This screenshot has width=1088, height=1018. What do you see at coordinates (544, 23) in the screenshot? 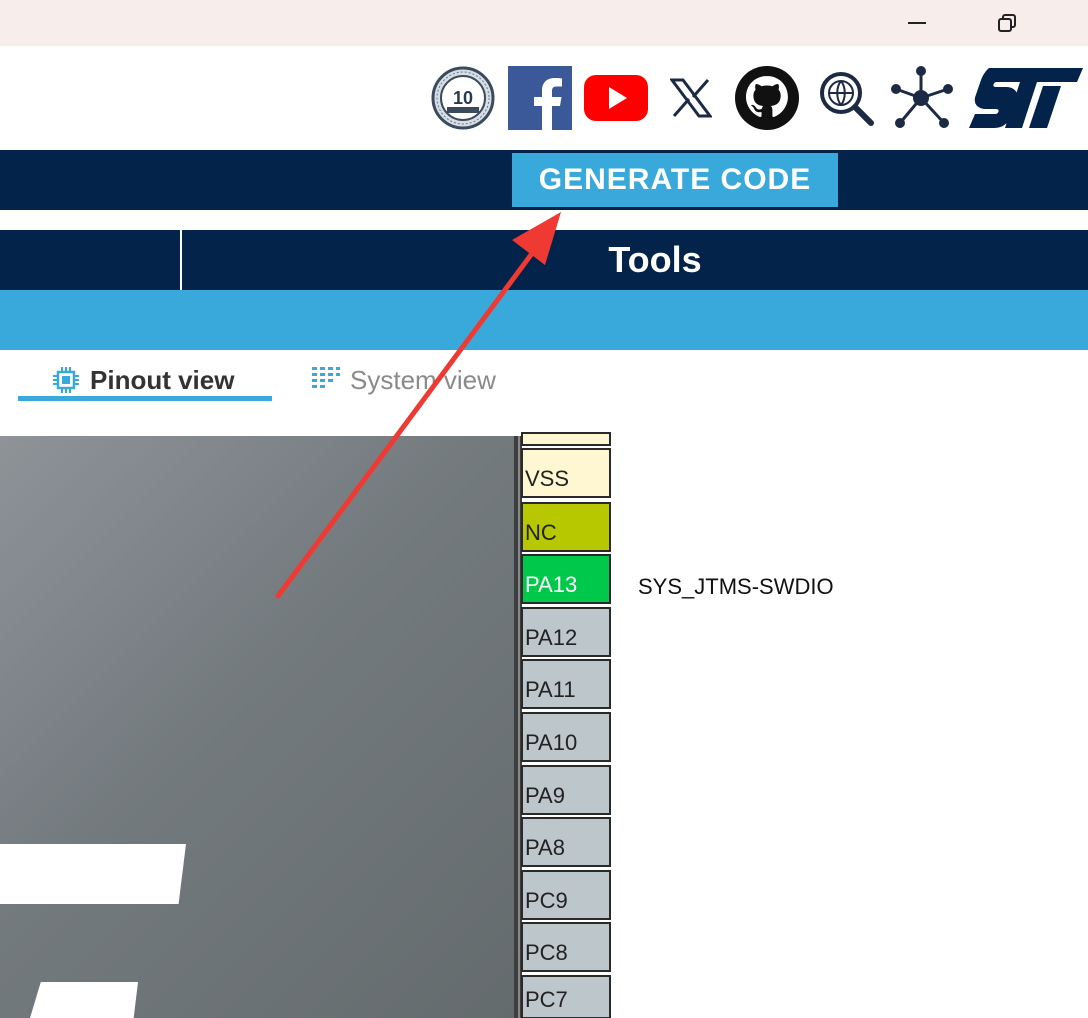
I see `title-bar` at bounding box center [544, 23].